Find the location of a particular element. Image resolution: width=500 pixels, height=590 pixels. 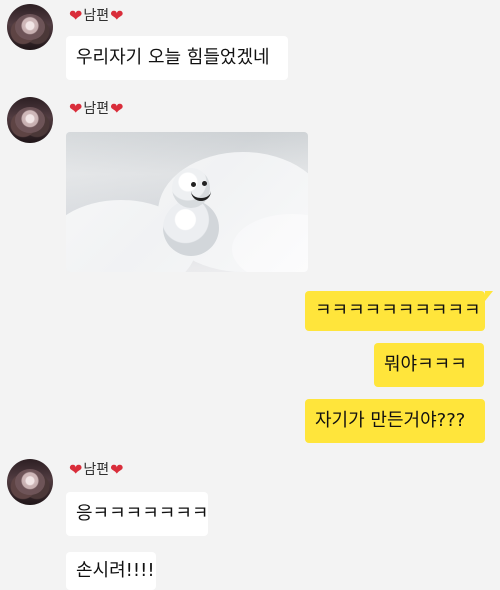

incoming-message: 우리자기 오늘 힘들었겠네 is located at coordinates (177, 58).